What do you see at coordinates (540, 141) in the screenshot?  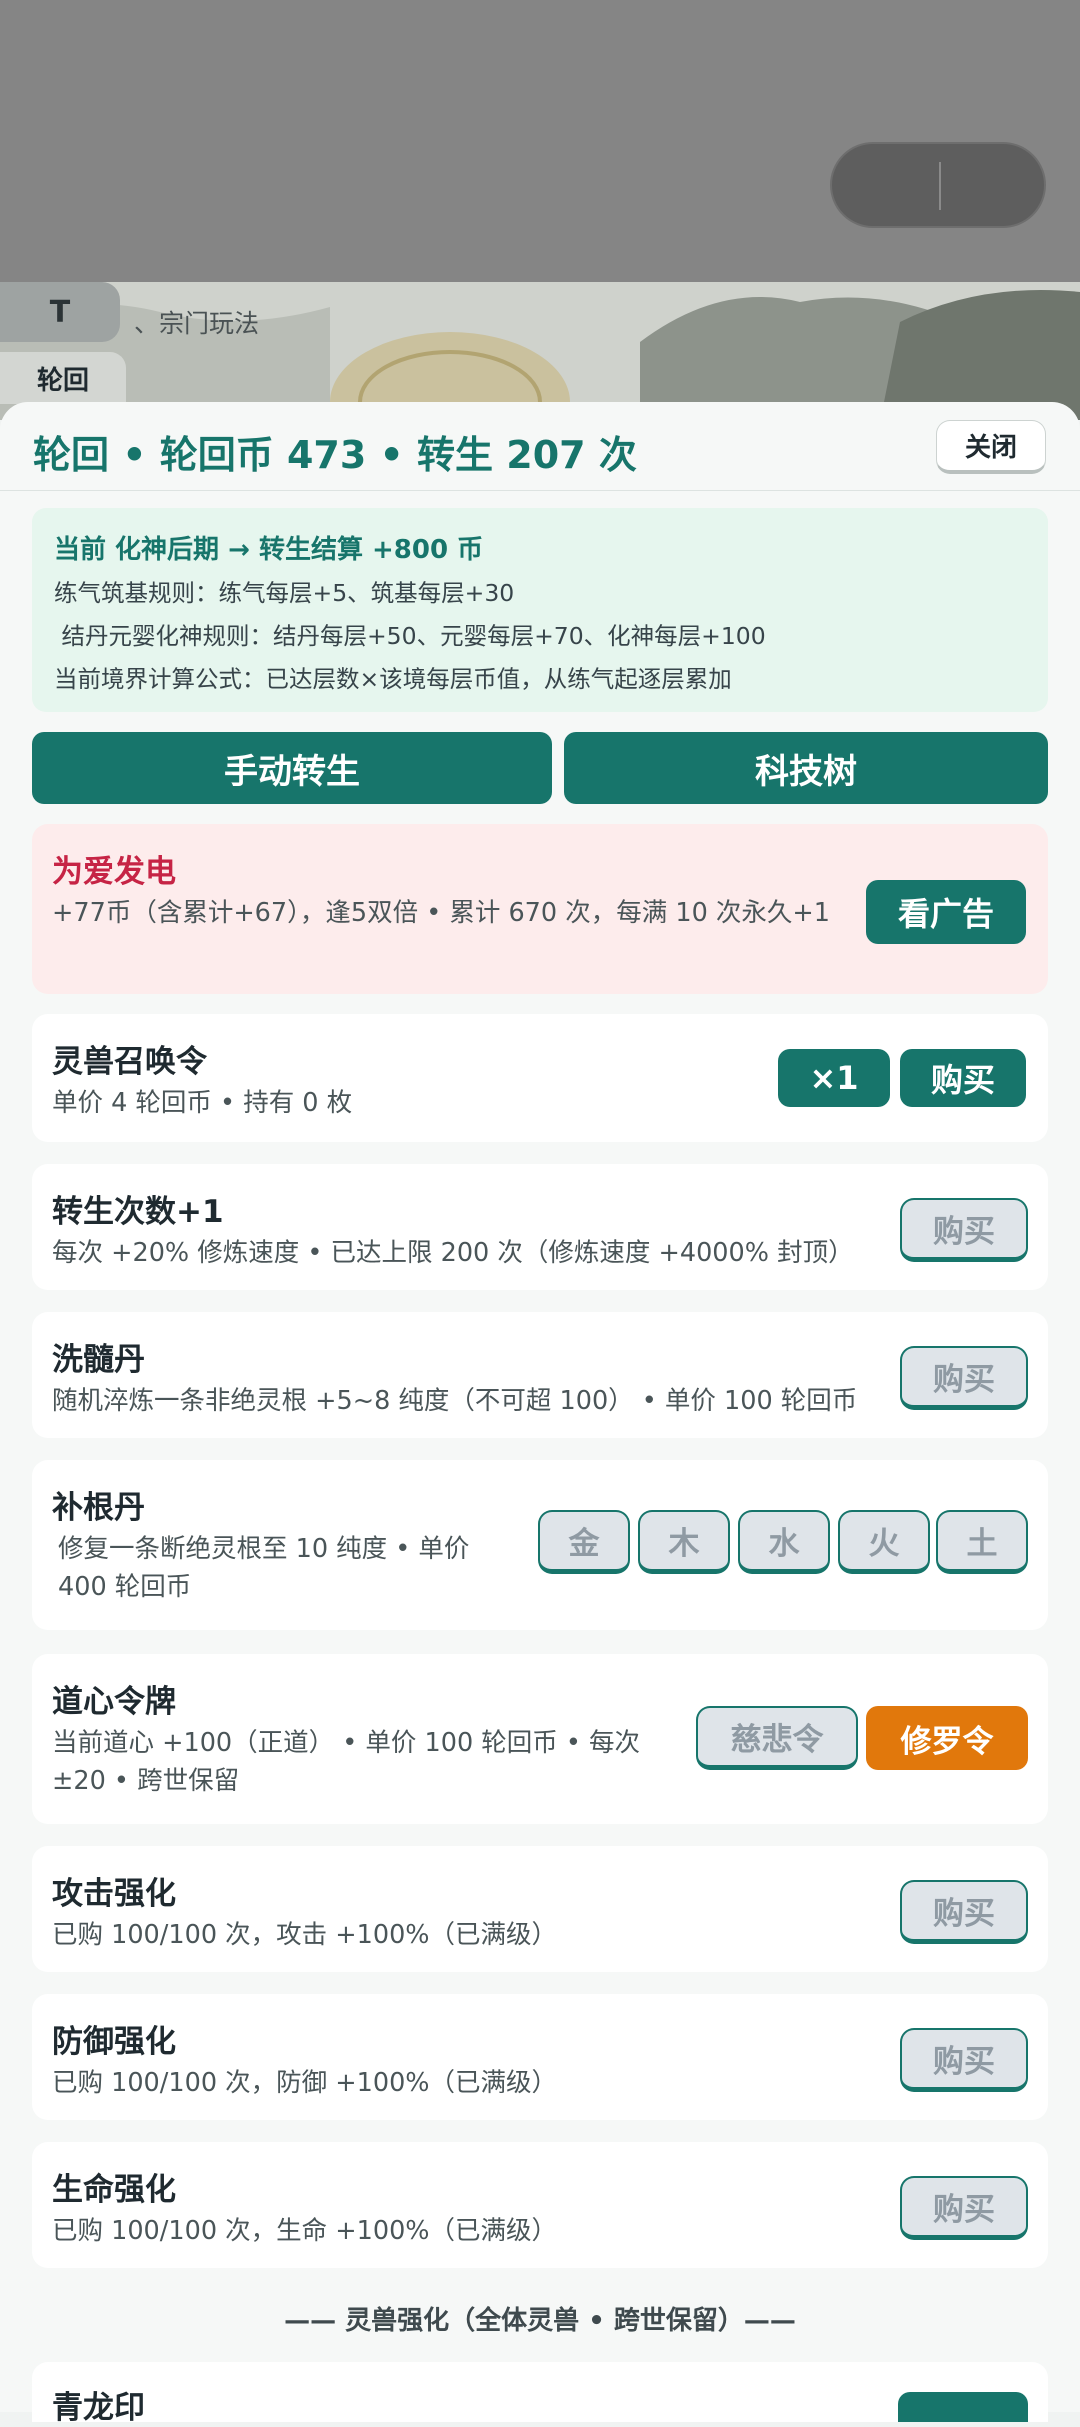 I see `dimmed-overlay` at bounding box center [540, 141].